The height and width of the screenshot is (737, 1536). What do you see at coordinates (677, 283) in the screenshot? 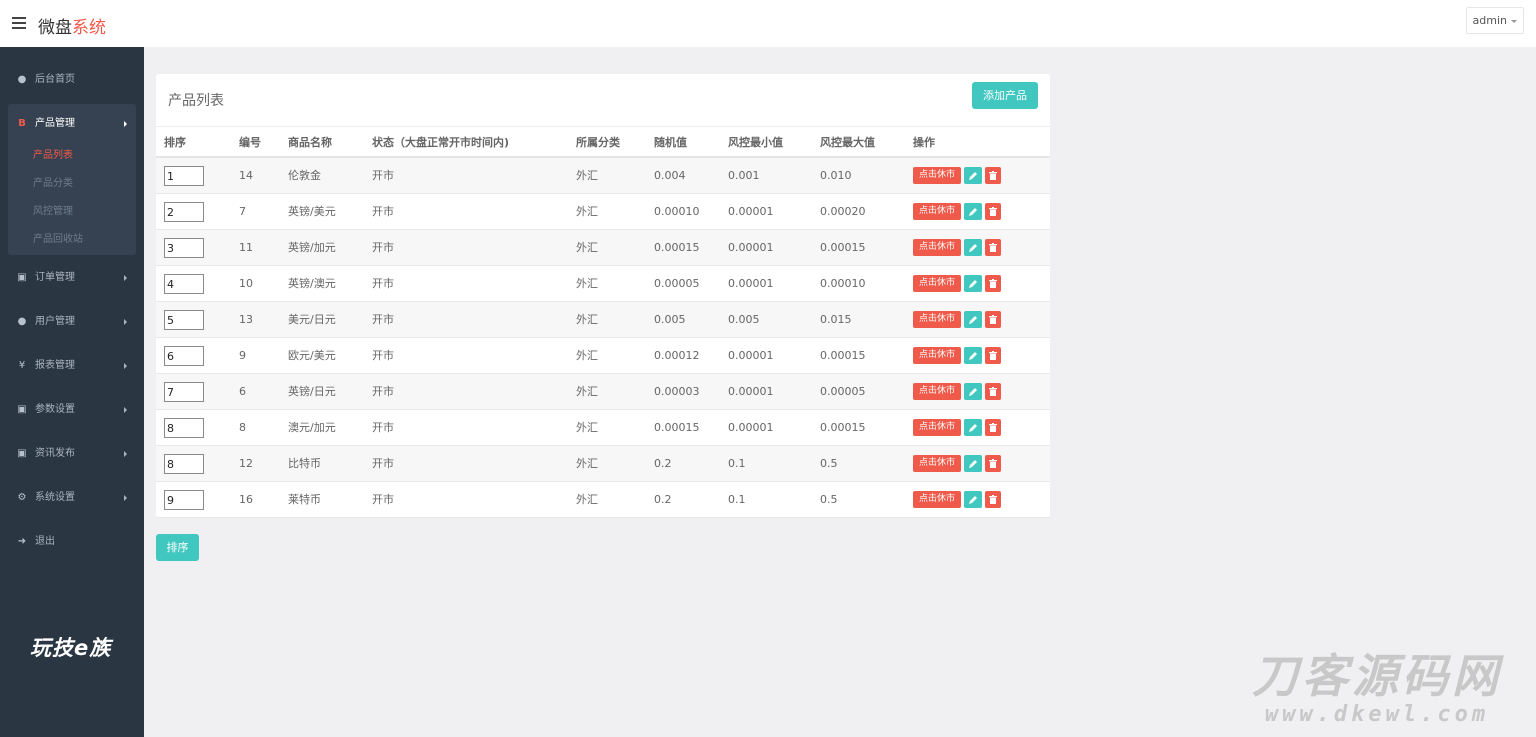
I see `cell-random: 0.00005` at bounding box center [677, 283].